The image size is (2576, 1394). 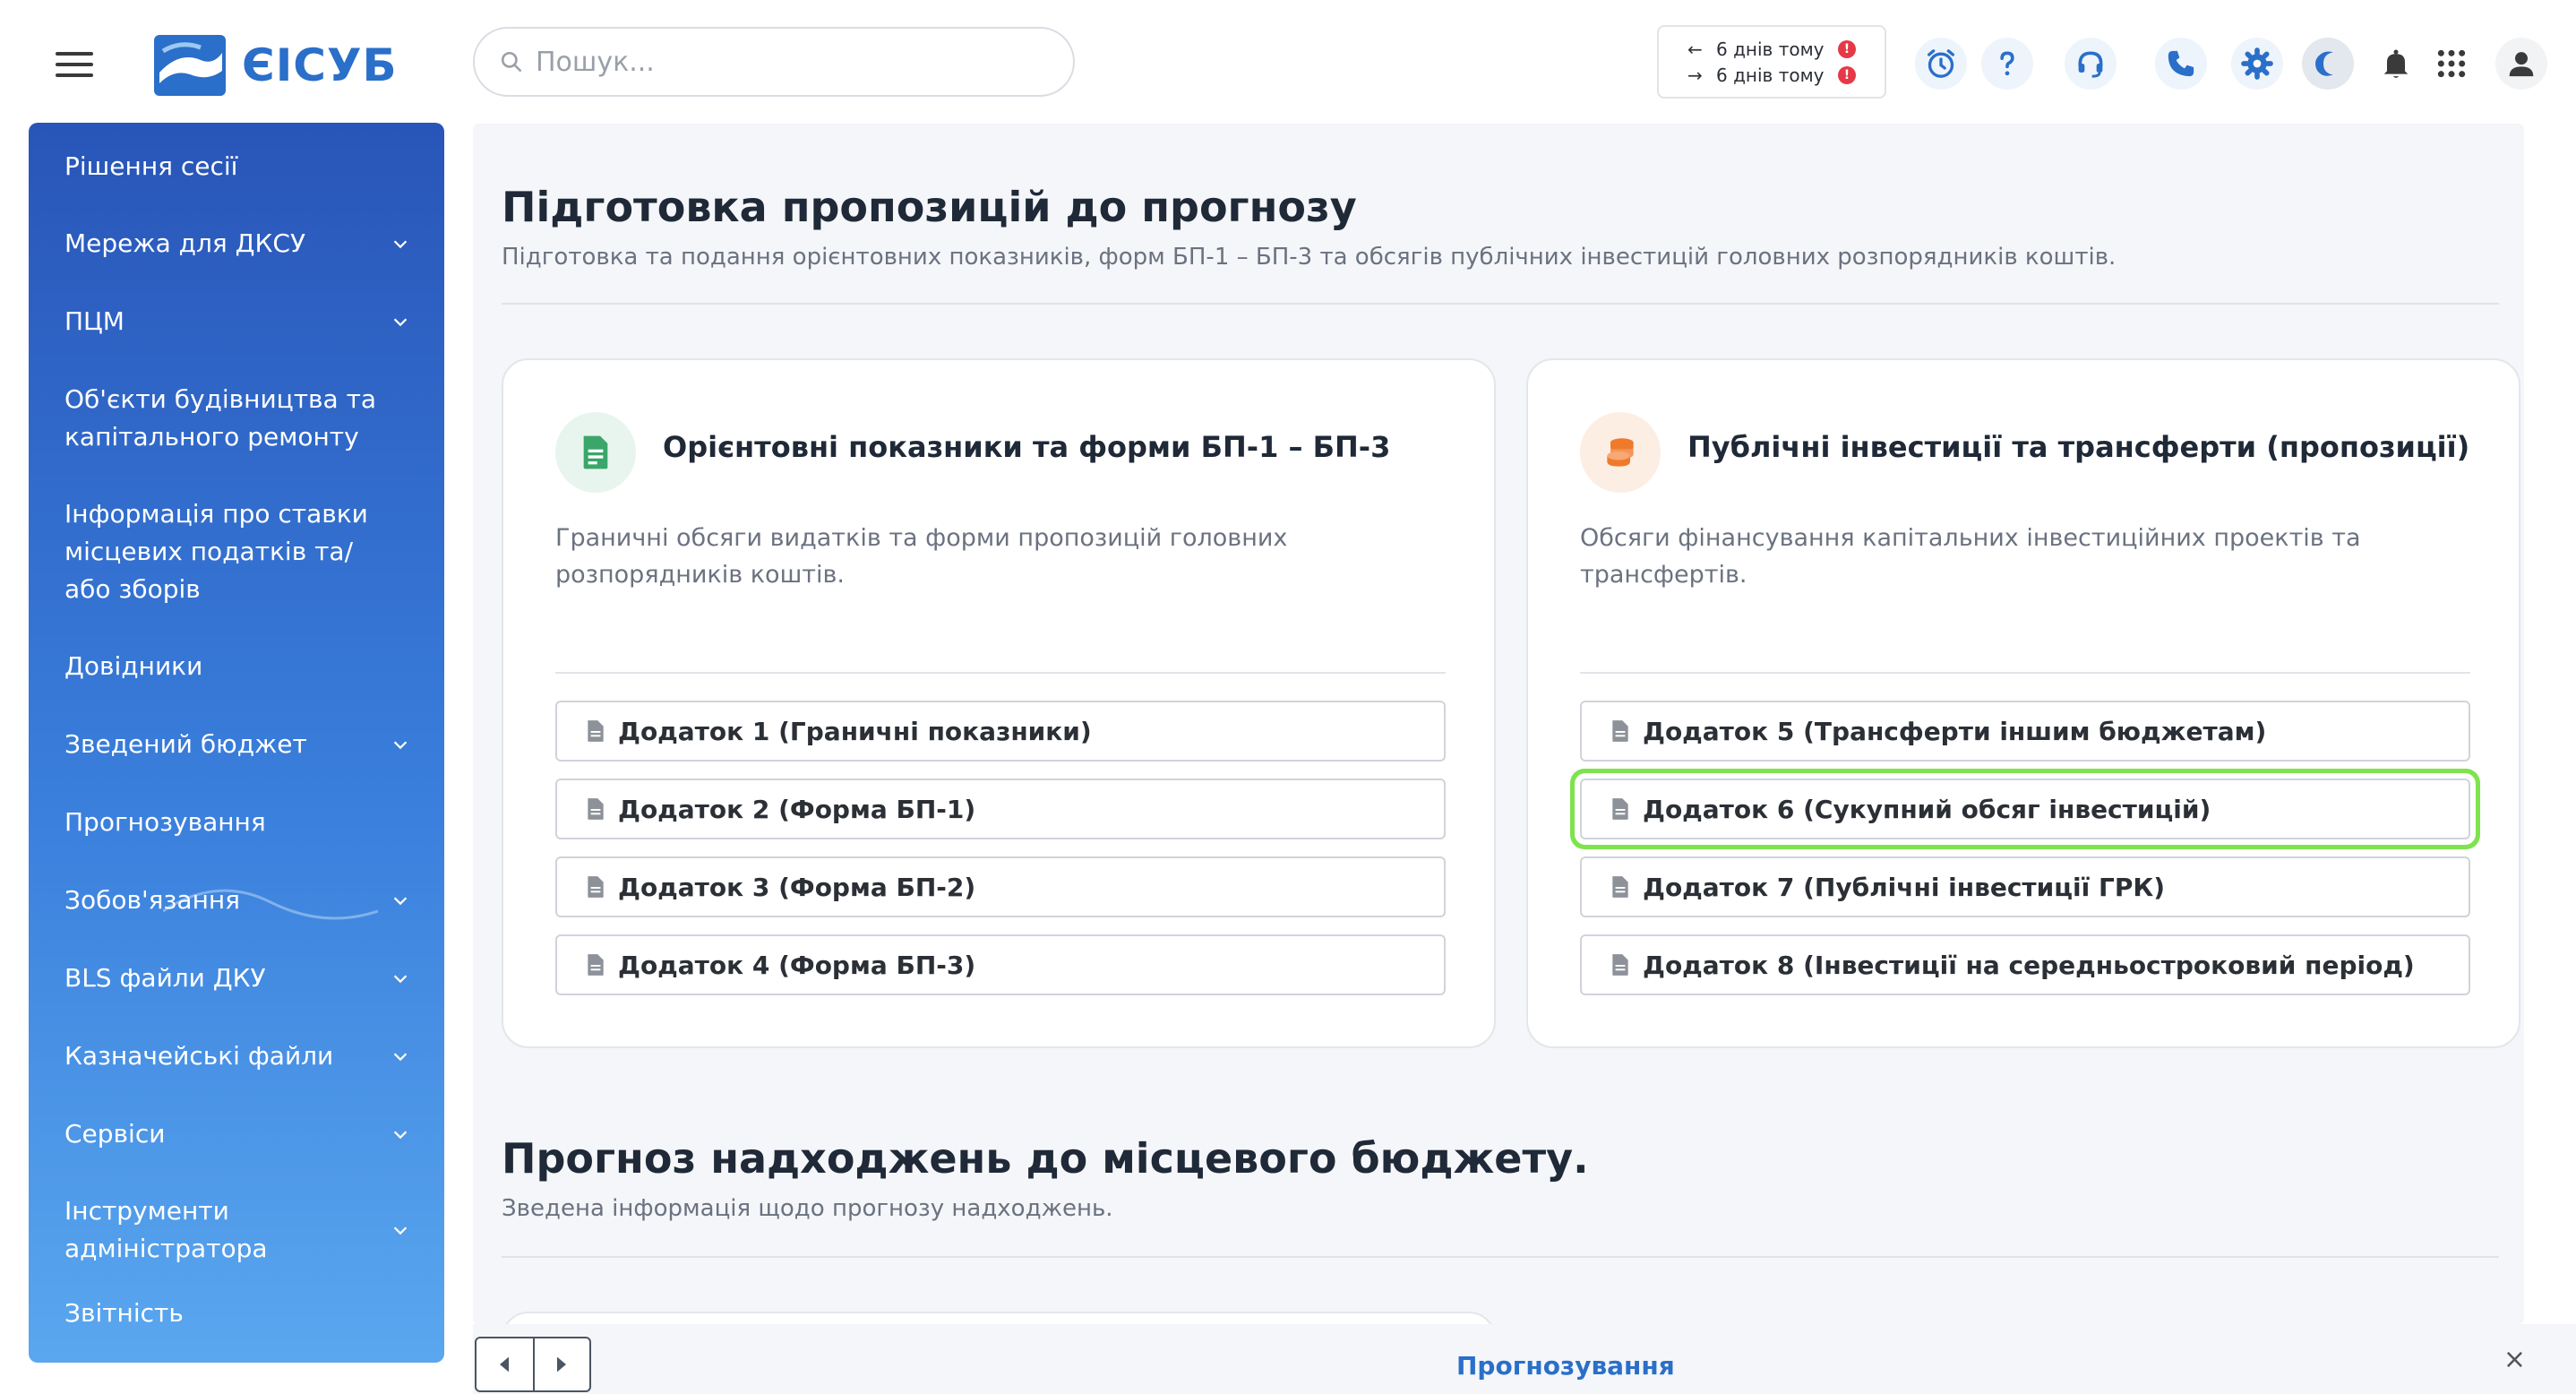 I want to click on hamburger-menu-icon, so click(x=74, y=64).